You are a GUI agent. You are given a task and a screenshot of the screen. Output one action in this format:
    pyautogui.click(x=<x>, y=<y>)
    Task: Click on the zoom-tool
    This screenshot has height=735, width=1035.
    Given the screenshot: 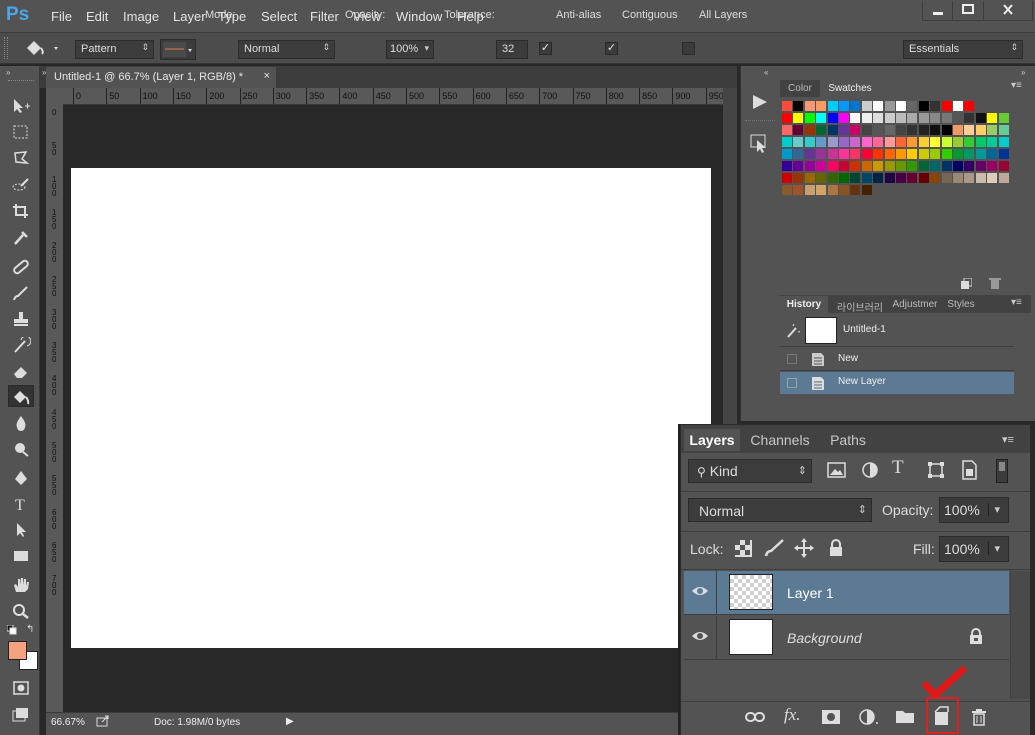 What is the action you would take?
    pyautogui.click(x=21, y=611)
    